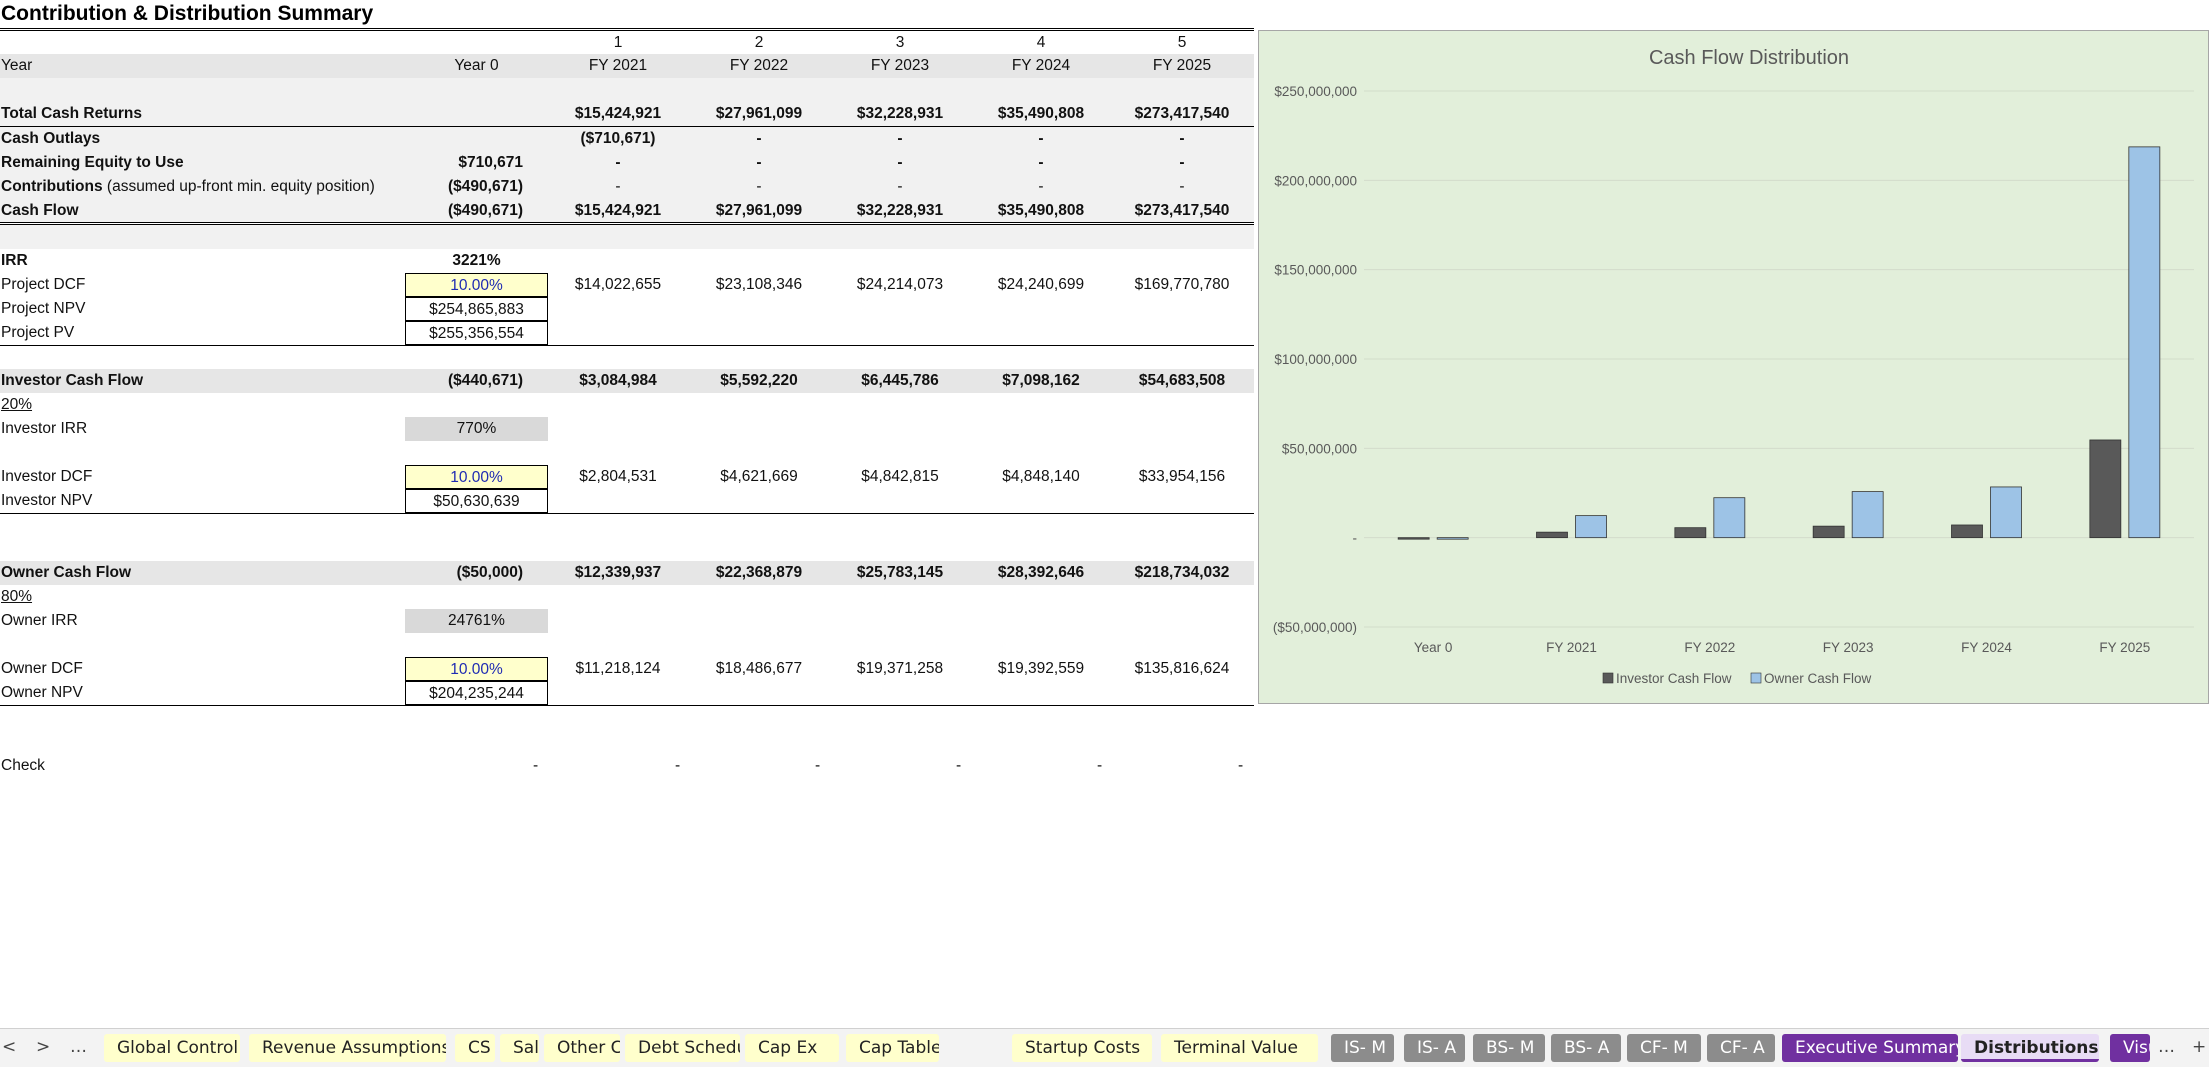 Image resolution: width=2209 pixels, height=1067 pixels. Describe the element at coordinates (172, 1048) in the screenshot. I see `sheet-tab: Global Control` at that location.